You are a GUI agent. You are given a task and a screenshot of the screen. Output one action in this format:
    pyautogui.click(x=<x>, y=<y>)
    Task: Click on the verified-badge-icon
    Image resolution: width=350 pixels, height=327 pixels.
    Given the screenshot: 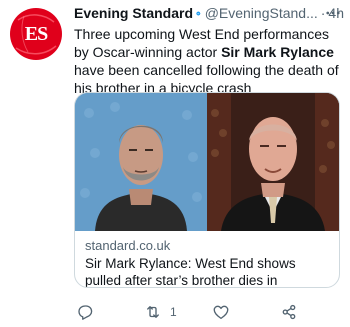 What is the action you would take?
    pyautogui.click(x=198, y=13)
    